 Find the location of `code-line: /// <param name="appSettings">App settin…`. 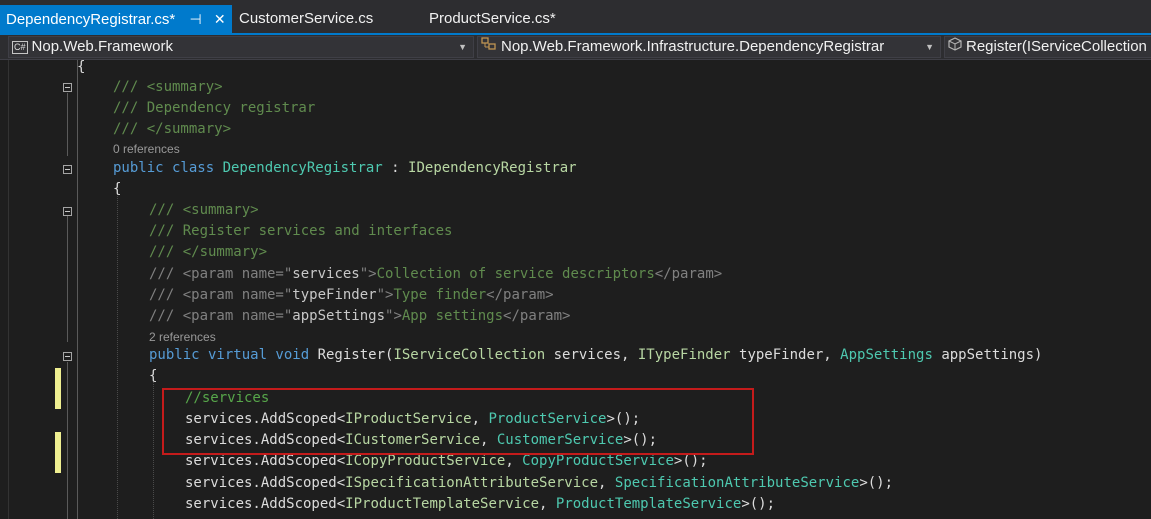

code-line: /// <param name="appSettings">App settin… is located at coordinates (360, 316).